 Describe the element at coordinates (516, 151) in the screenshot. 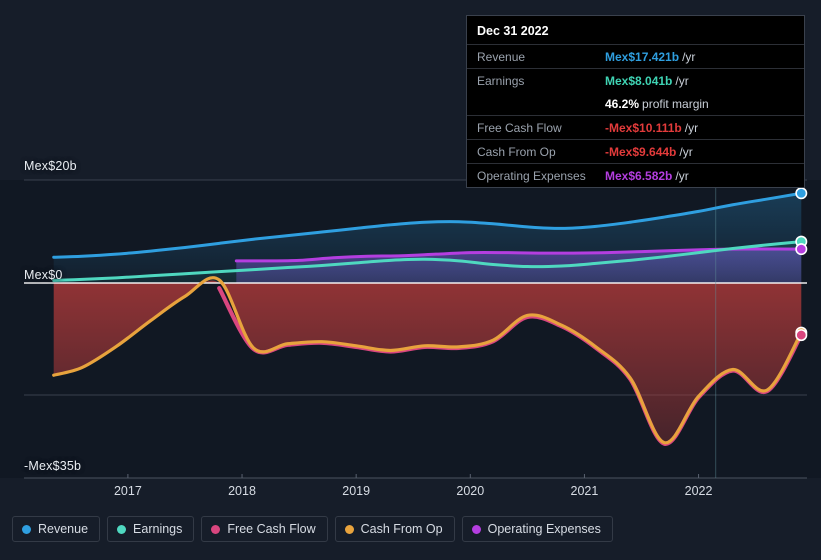

I see `tooltip-row-label: Cash From Op` at that location.